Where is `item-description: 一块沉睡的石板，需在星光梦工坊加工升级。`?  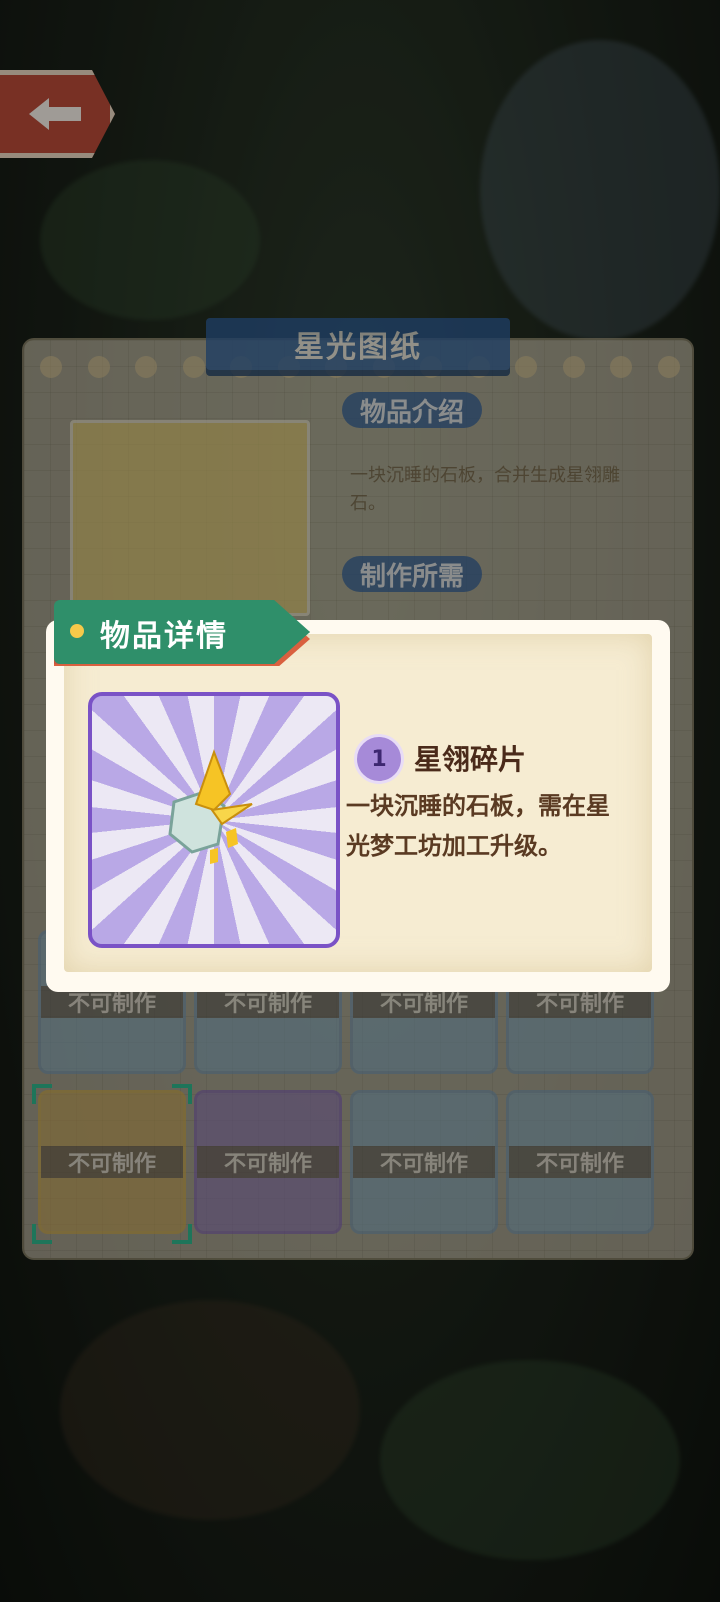
item-description: 一块沉睡的石板，需在星光梦工坊加工升级。 is located at coordinates (478, 826).